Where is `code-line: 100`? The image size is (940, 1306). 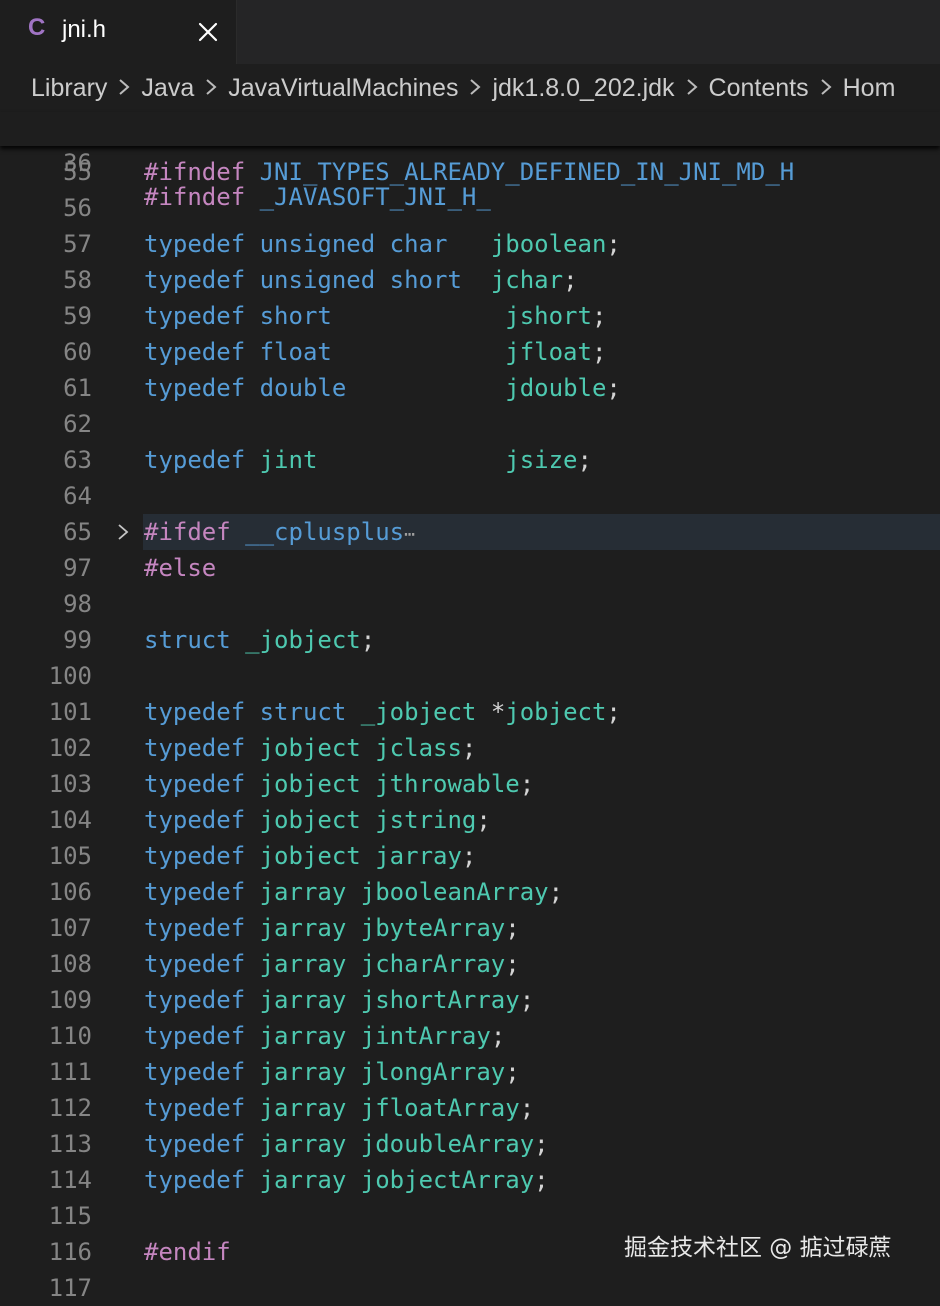
code-line: 100 is located at coordinates (470, 676).